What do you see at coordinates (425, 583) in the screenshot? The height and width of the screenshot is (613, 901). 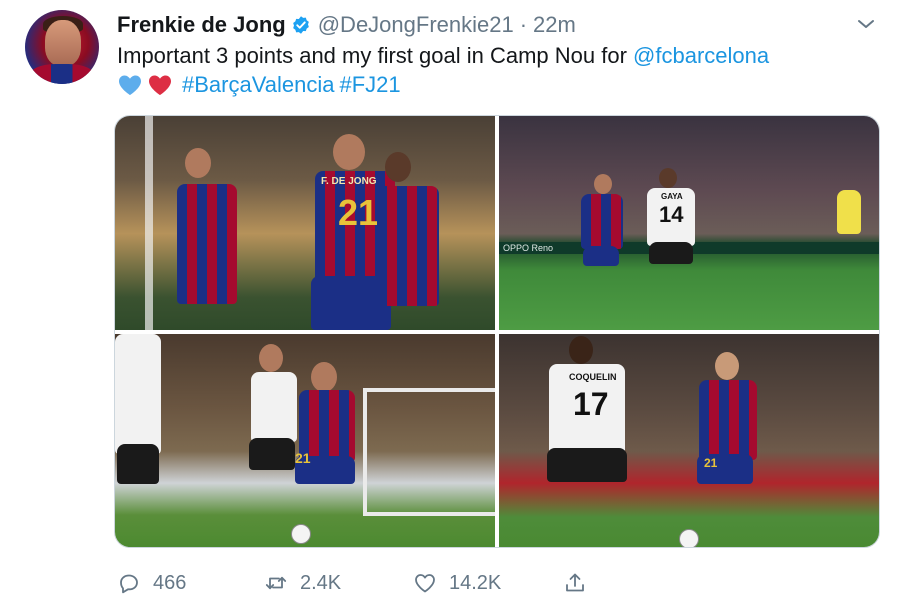 I see `heart-icon` at bounding box center [425, 583].